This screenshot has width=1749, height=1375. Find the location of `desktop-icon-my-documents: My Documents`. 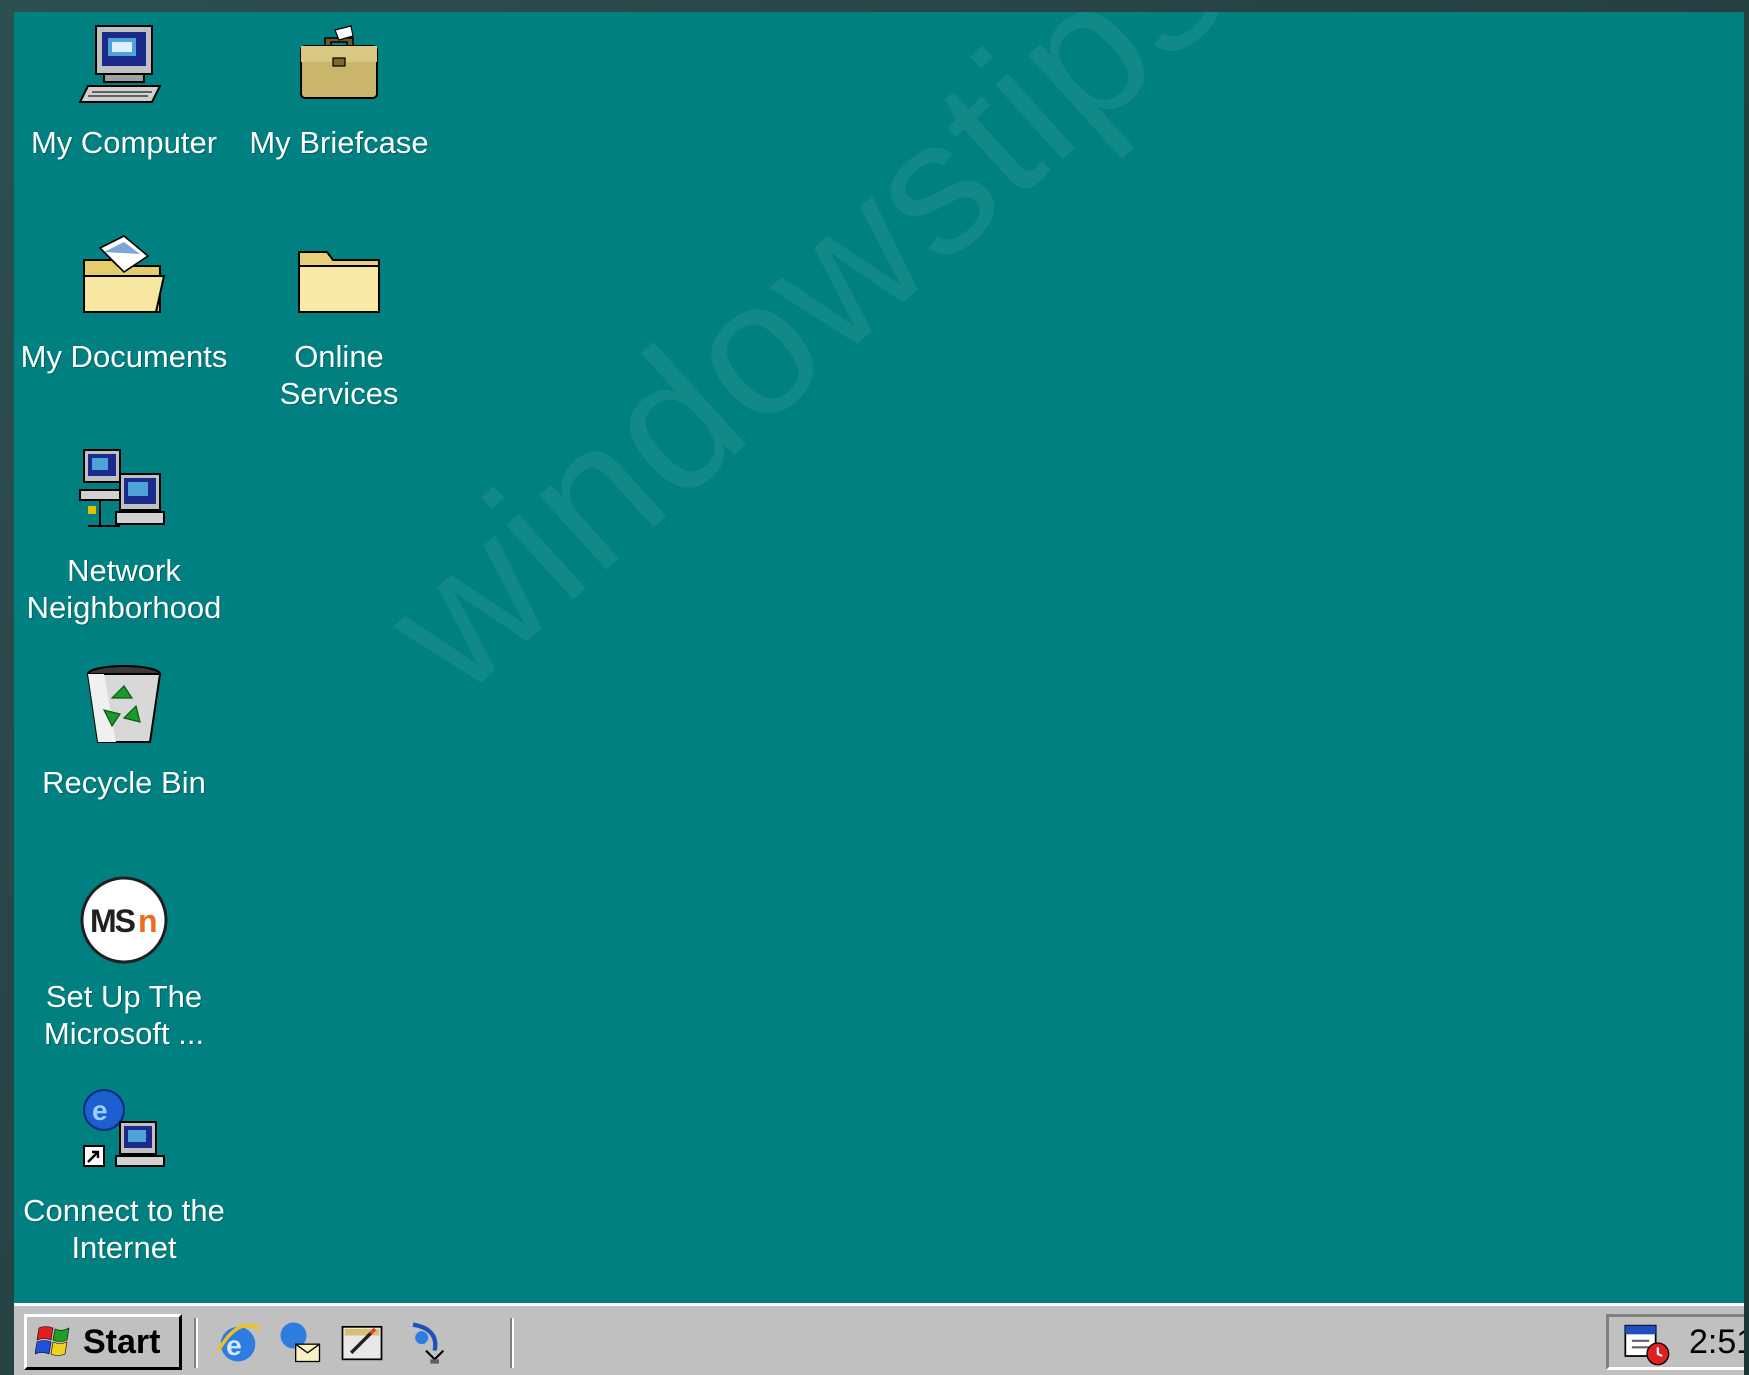

desktop-icon-my-documents: My Documents is located at coordinates (124, 303).